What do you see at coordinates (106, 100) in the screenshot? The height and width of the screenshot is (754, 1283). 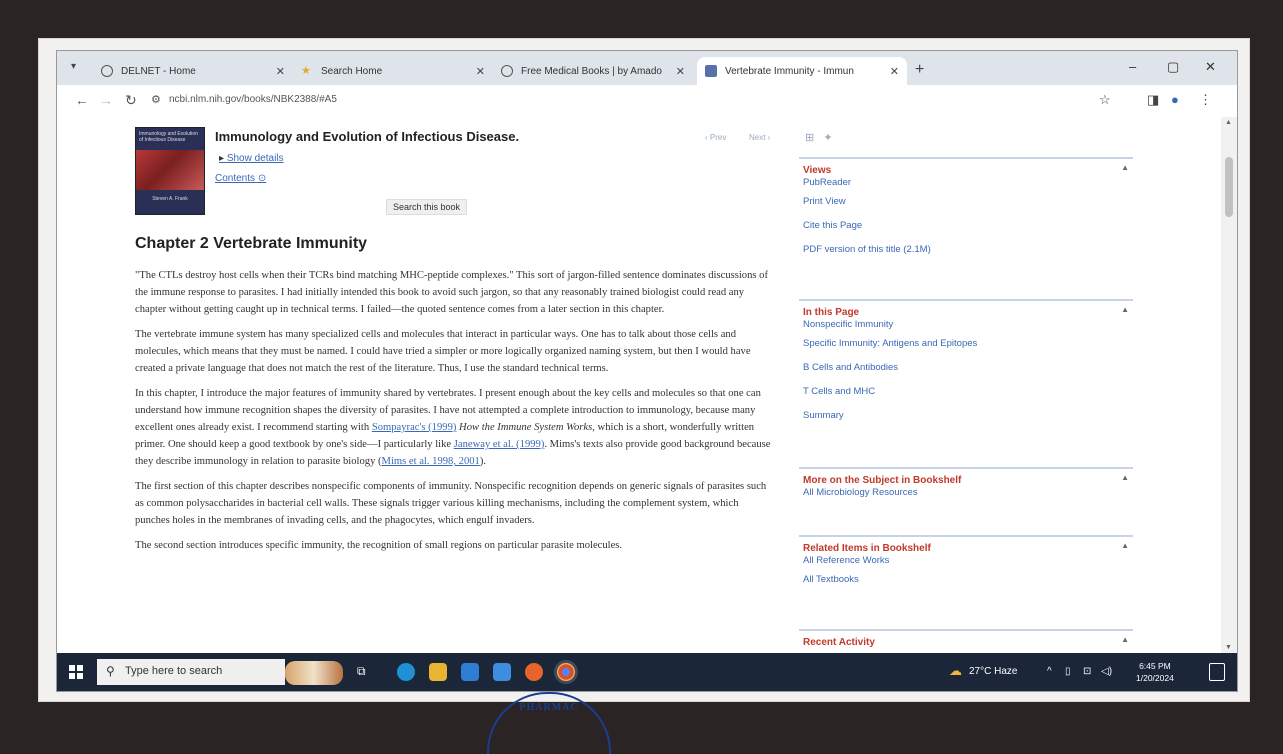 I see `forward-icon: →` at bounding box center [106, 100].